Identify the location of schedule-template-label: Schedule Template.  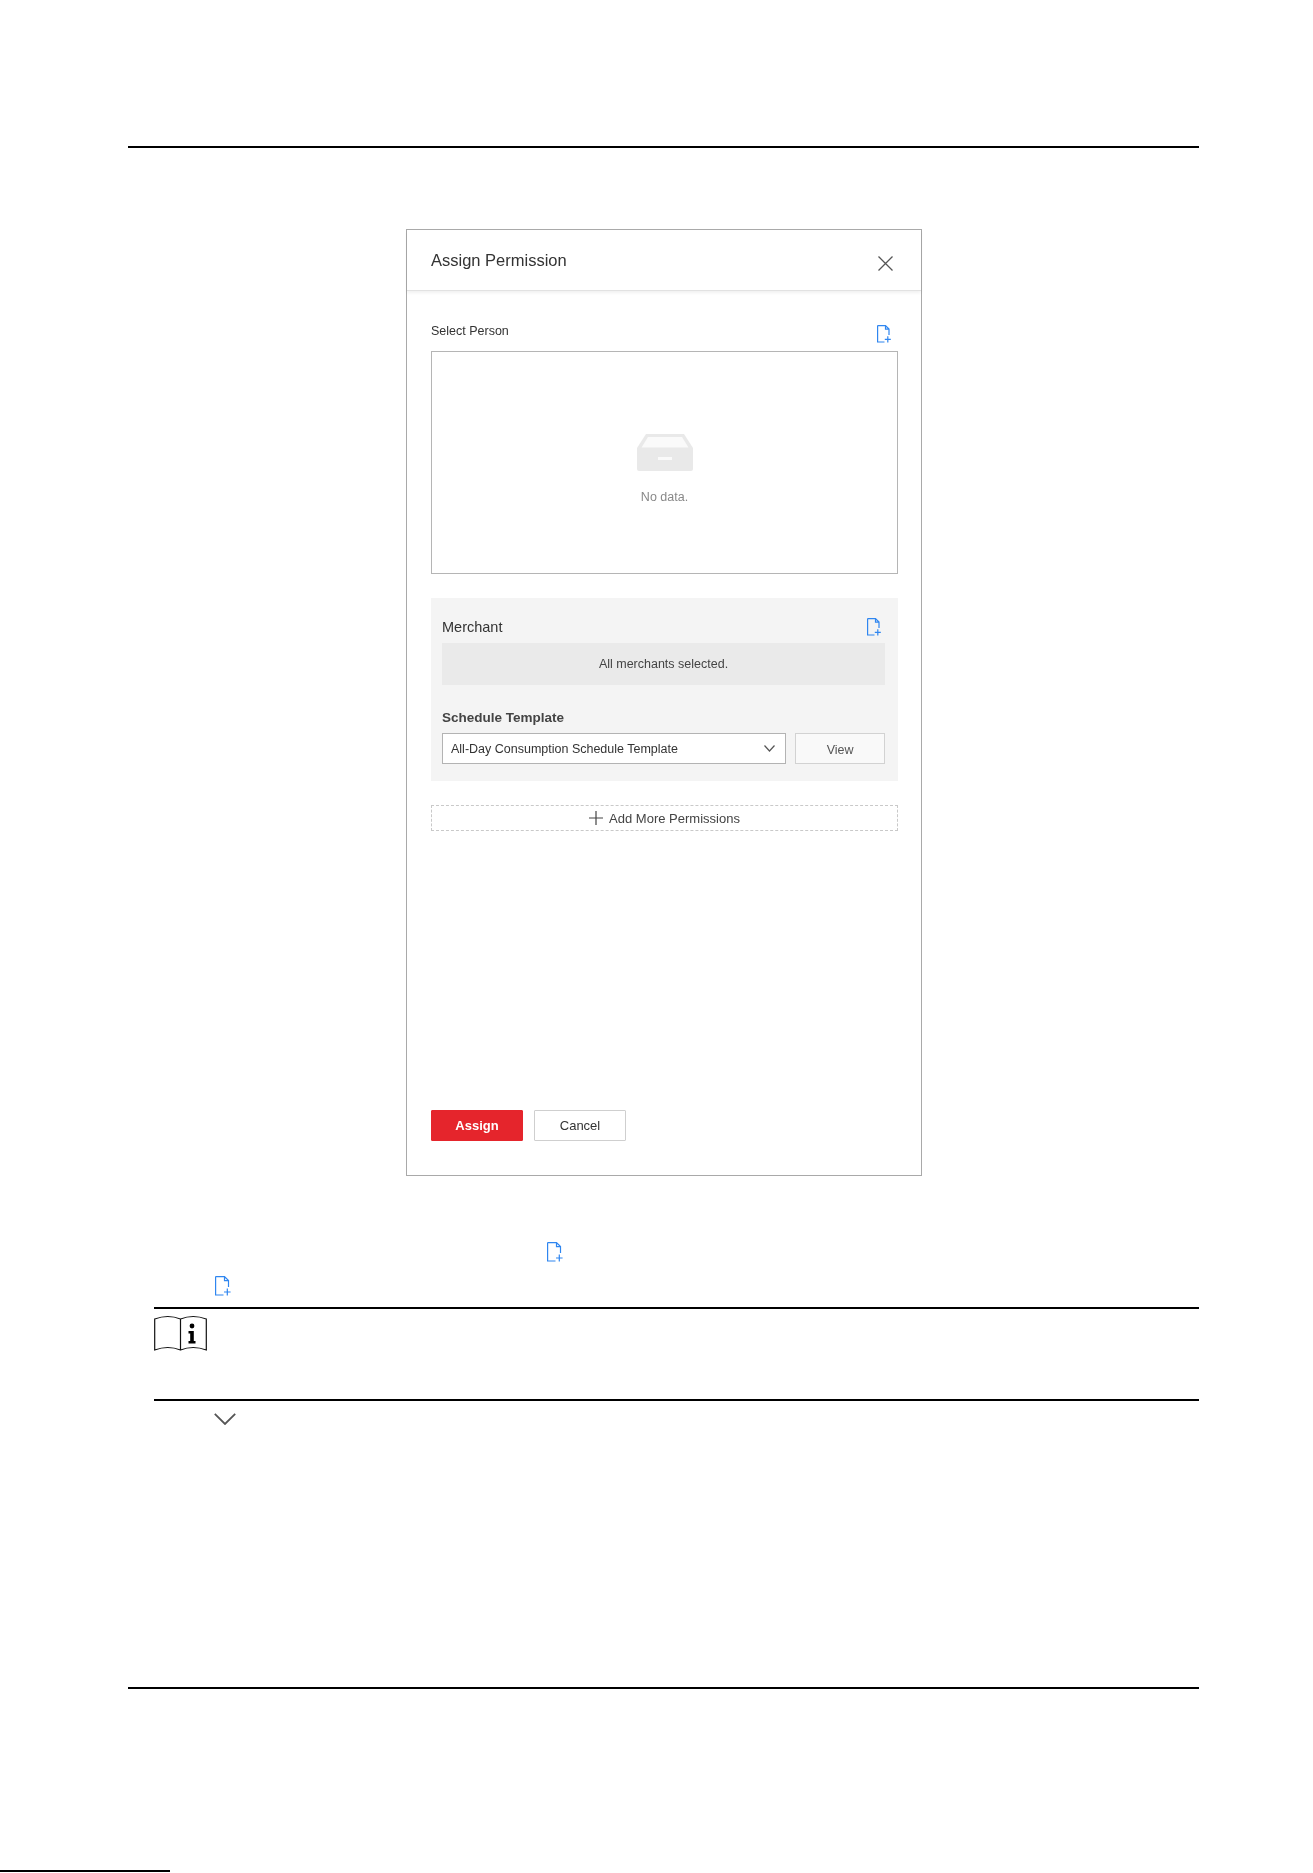
(504, 718).